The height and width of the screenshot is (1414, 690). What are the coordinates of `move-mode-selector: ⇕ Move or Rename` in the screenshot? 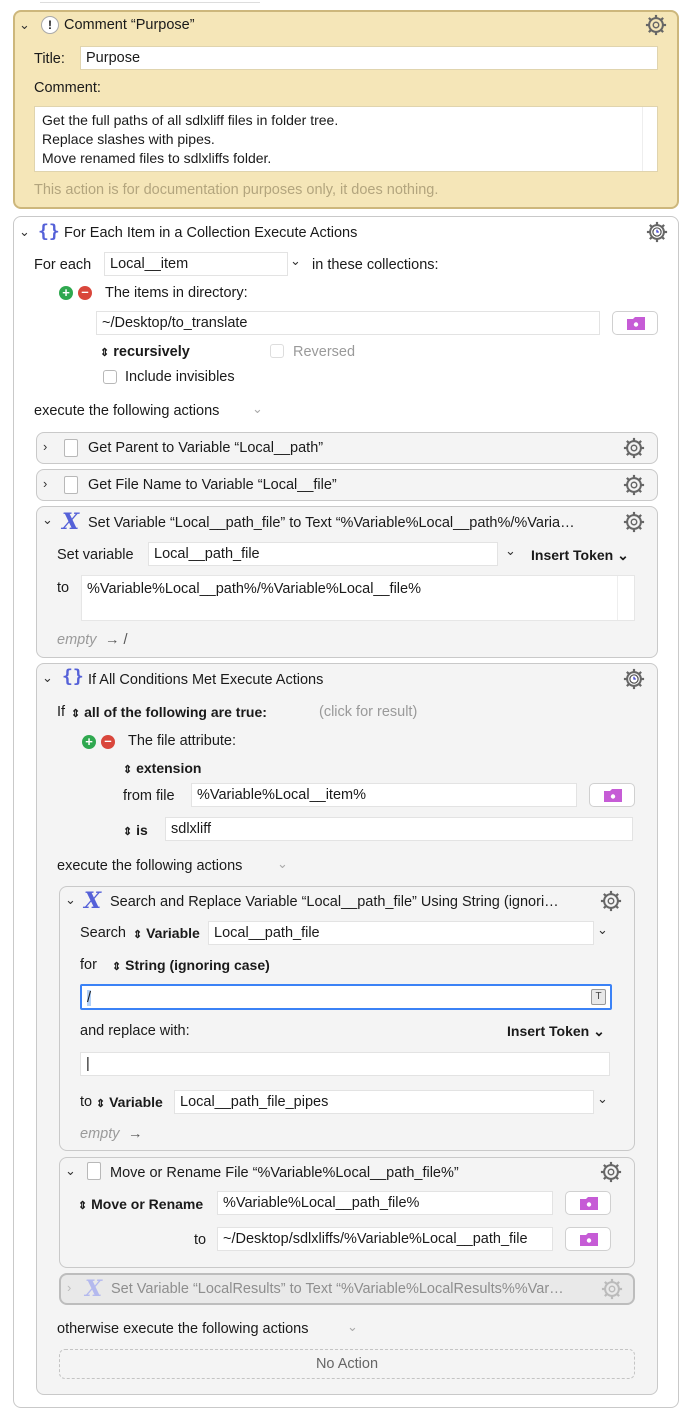 It's located at (140, 1204).